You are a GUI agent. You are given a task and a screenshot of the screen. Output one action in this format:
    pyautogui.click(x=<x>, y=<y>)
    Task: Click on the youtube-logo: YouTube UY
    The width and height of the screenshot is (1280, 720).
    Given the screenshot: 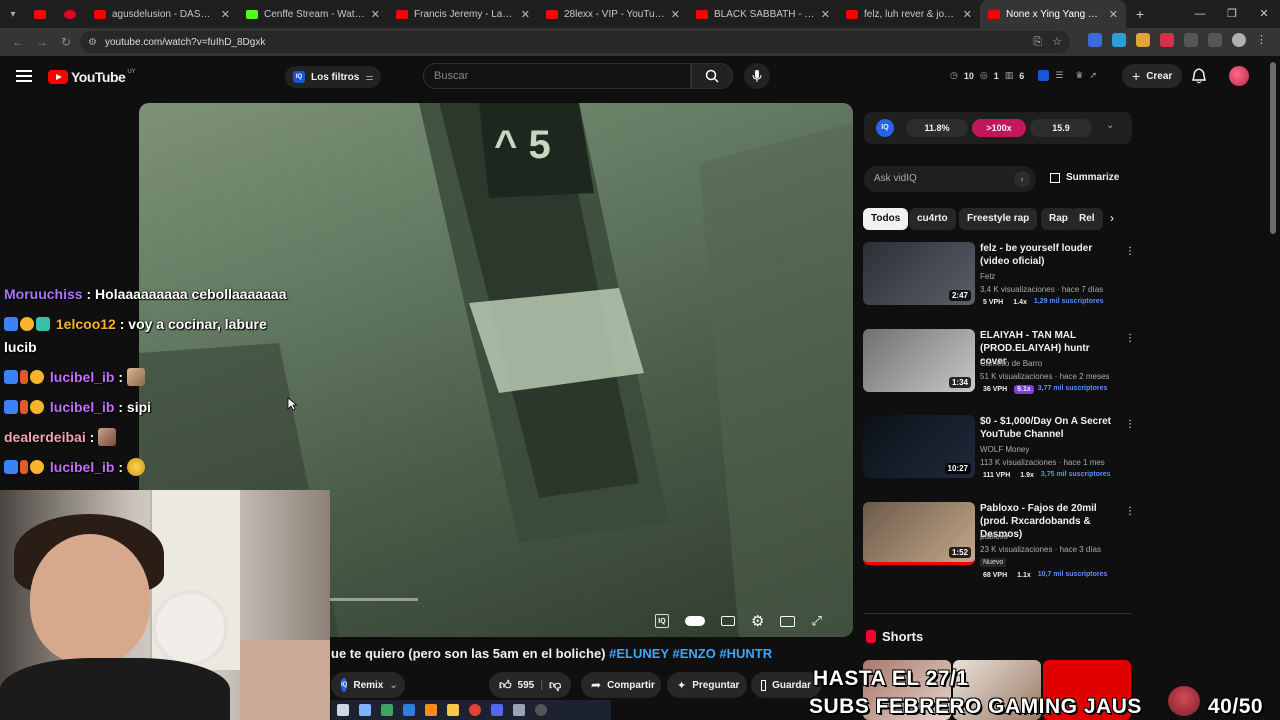 What is the action you would take?
    pyautogui.click(x=92, y=77)
    